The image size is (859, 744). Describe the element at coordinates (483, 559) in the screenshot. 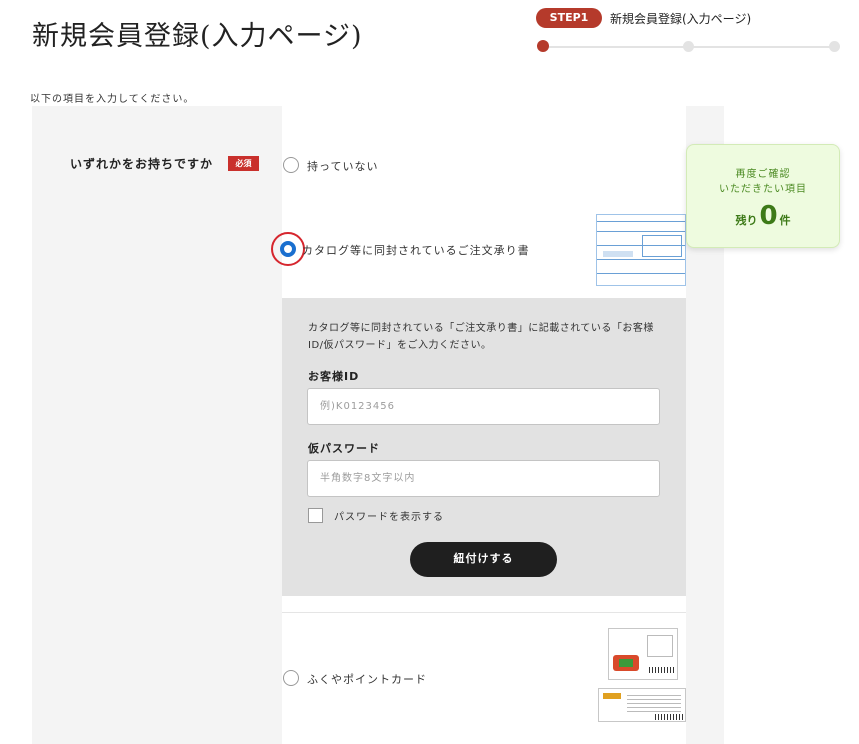

I see `link-account-button: 紐付けする` at that location.